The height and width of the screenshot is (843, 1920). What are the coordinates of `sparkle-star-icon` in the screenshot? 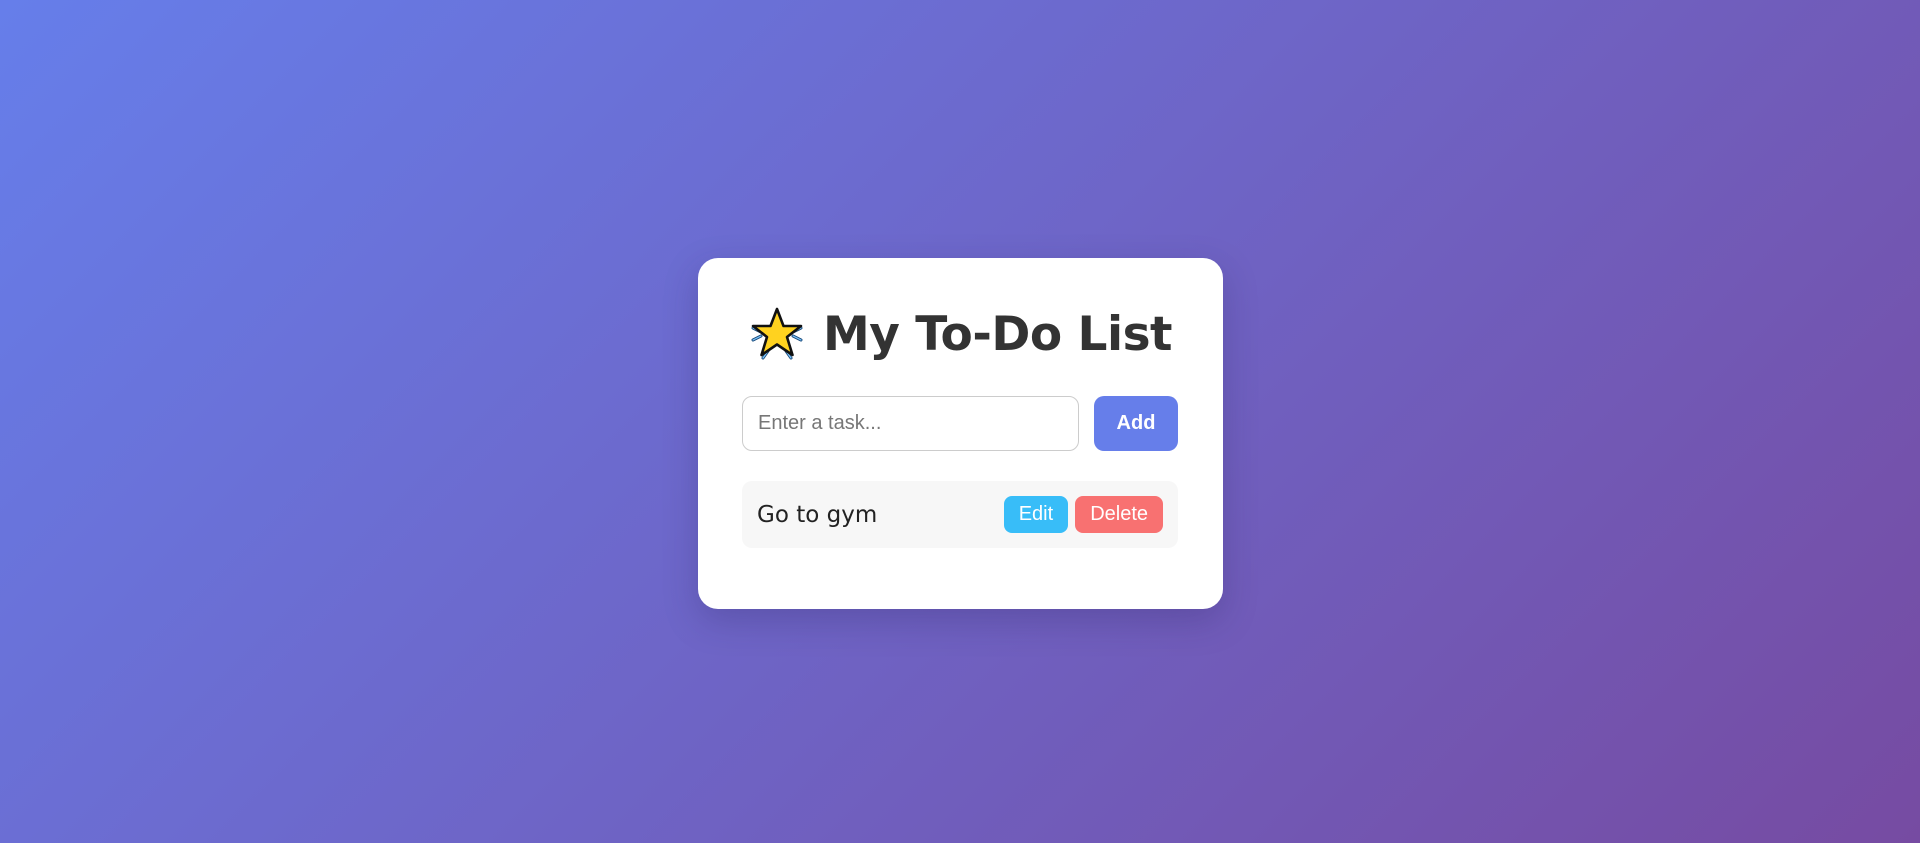 It's located at (777, 334).